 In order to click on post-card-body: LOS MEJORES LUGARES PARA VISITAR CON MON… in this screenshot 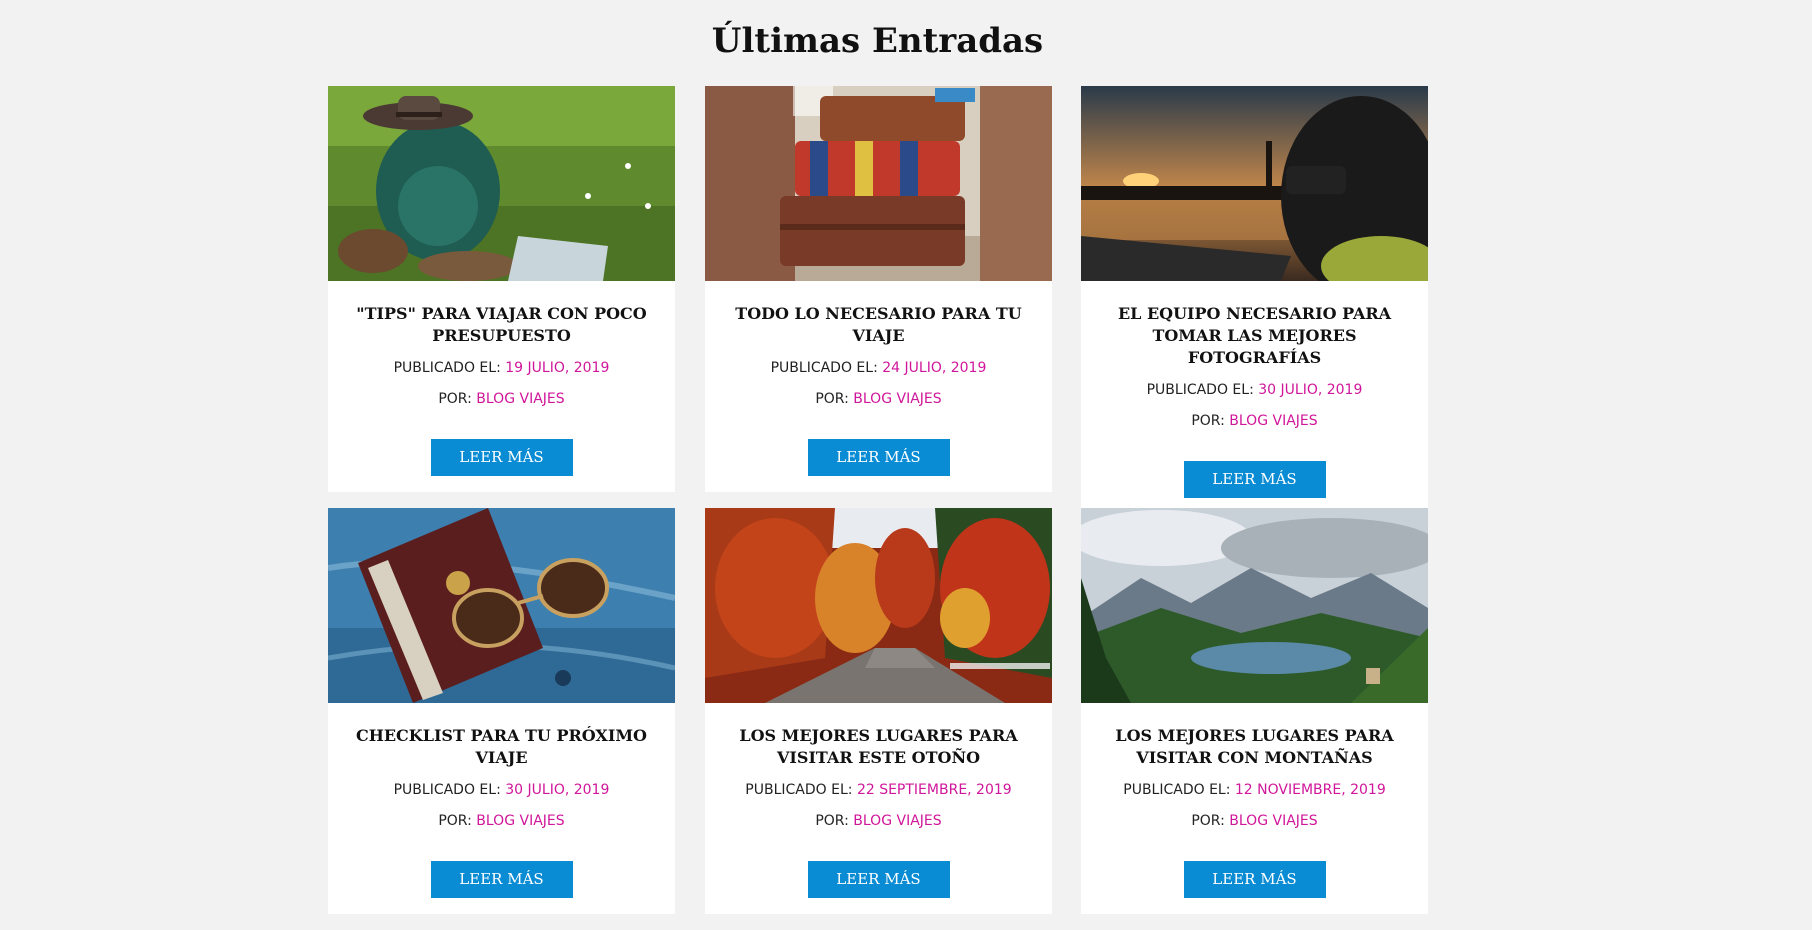, I will do `click(1254, 808)`.